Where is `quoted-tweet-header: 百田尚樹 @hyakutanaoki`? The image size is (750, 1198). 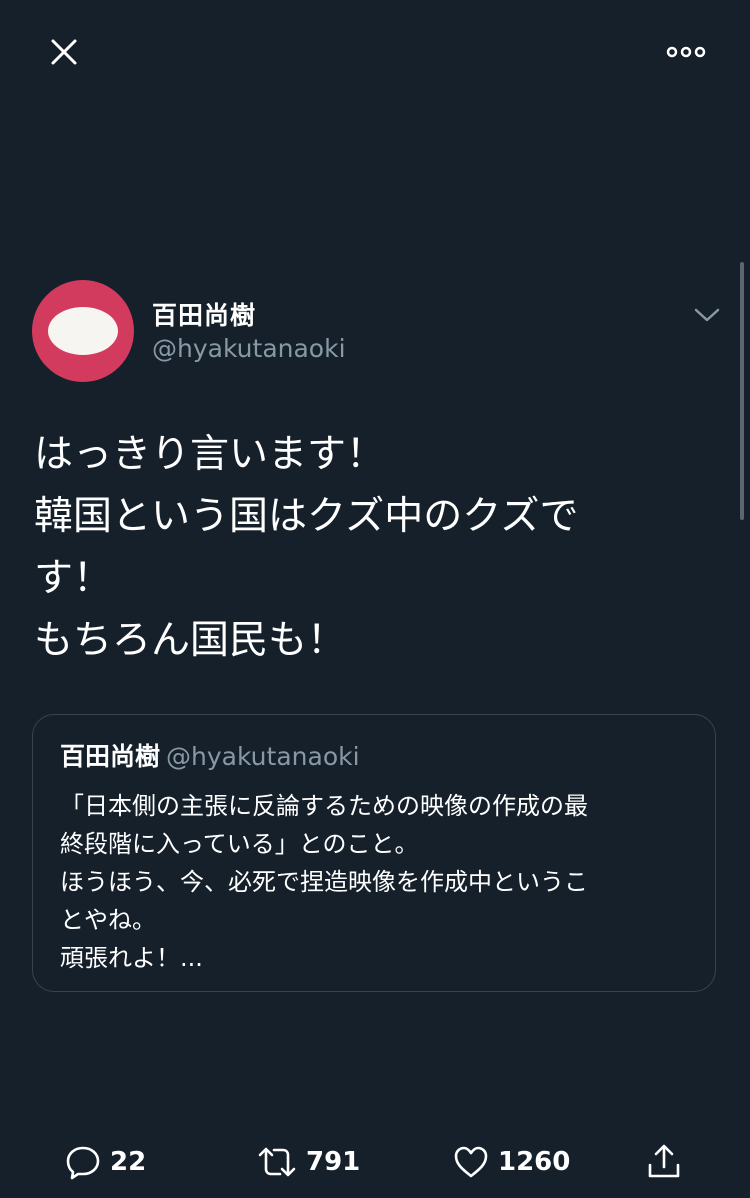 quoted-tweet-header: 百田尚樹 @hyakutanaoki is located at coordinates (210, 755).